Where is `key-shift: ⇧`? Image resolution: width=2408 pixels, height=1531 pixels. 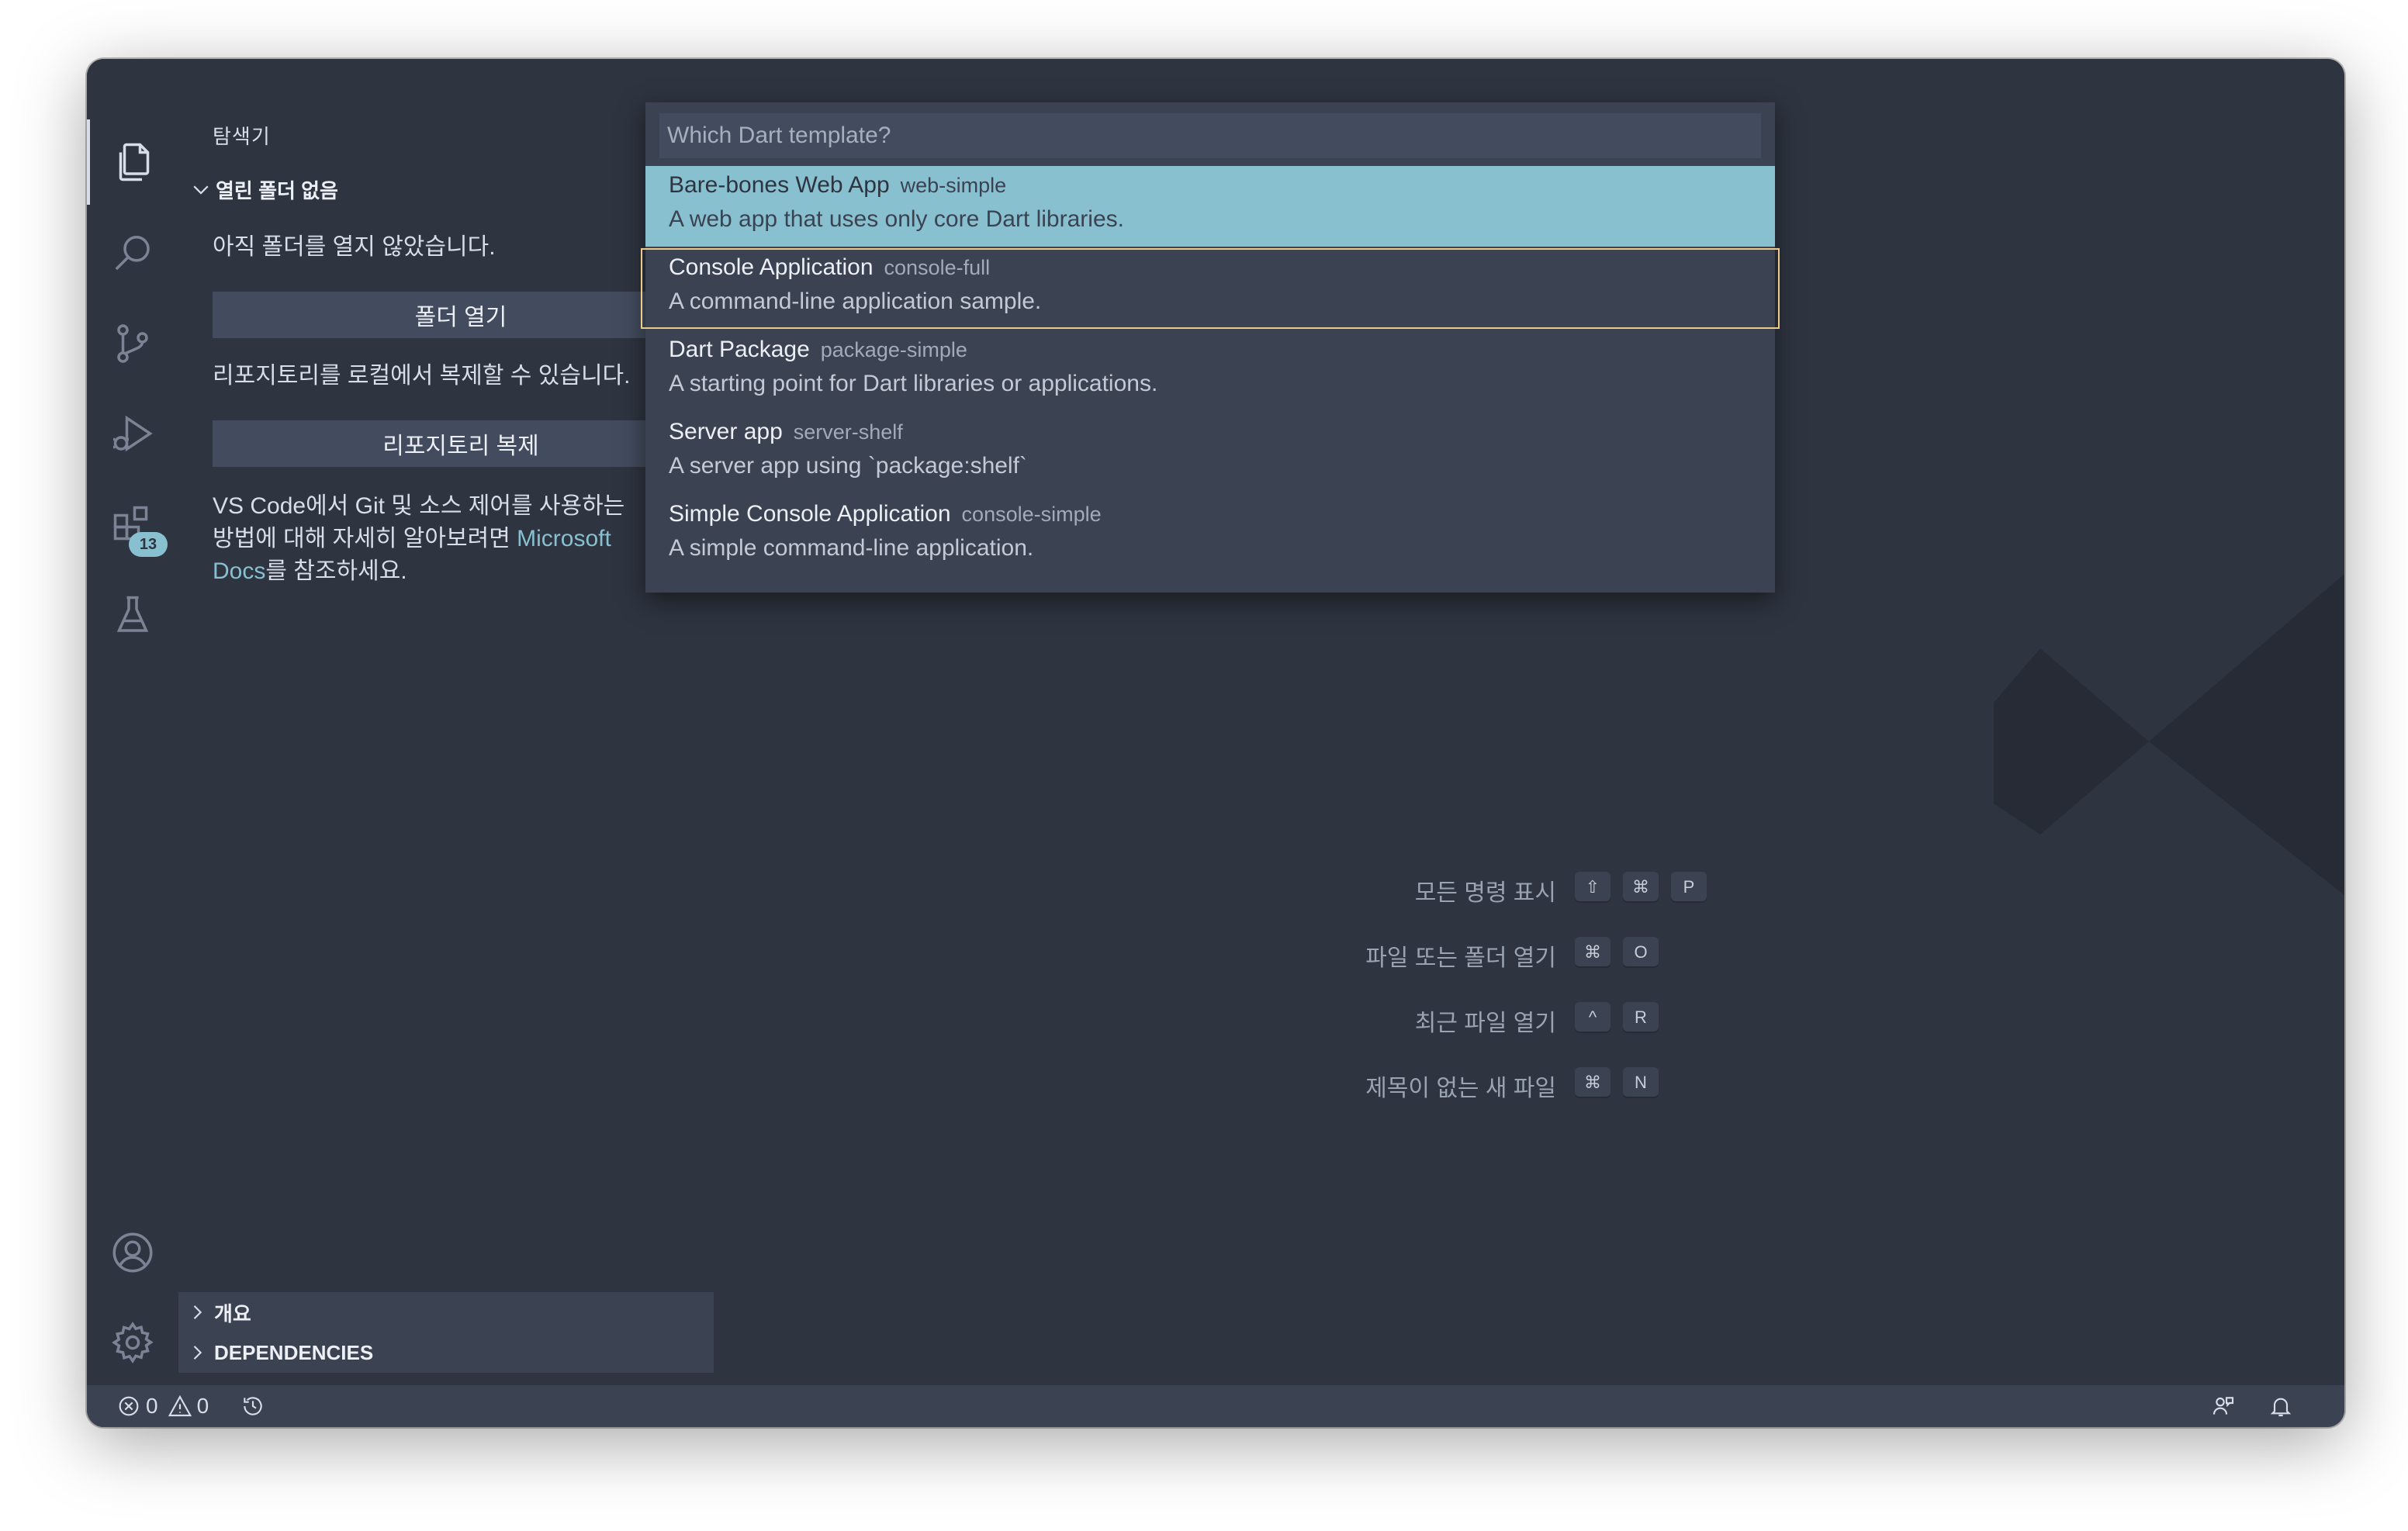
key-shift: ⇧ is located at coordinates (1593, 887).